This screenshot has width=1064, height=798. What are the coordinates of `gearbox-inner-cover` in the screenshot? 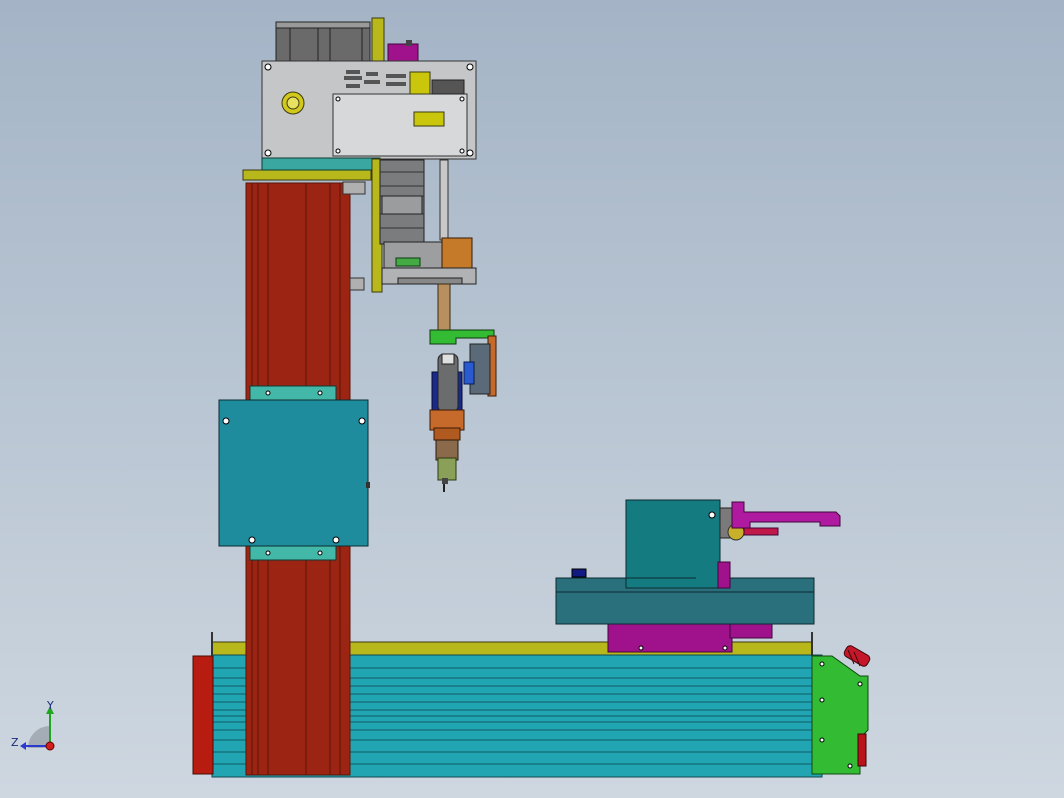 It's located at (400, 125).